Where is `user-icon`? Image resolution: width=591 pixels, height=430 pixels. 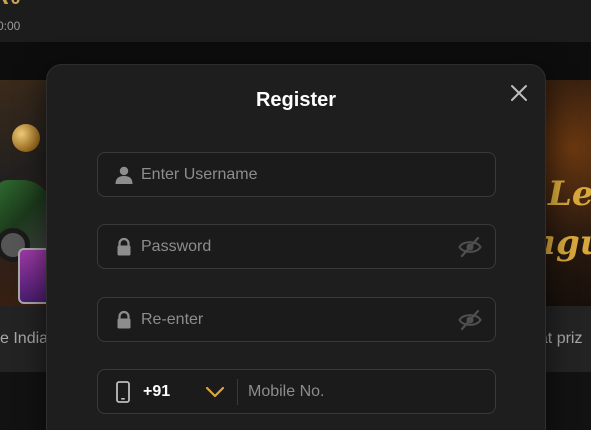 user-icon is located at coordinates (124, 175).